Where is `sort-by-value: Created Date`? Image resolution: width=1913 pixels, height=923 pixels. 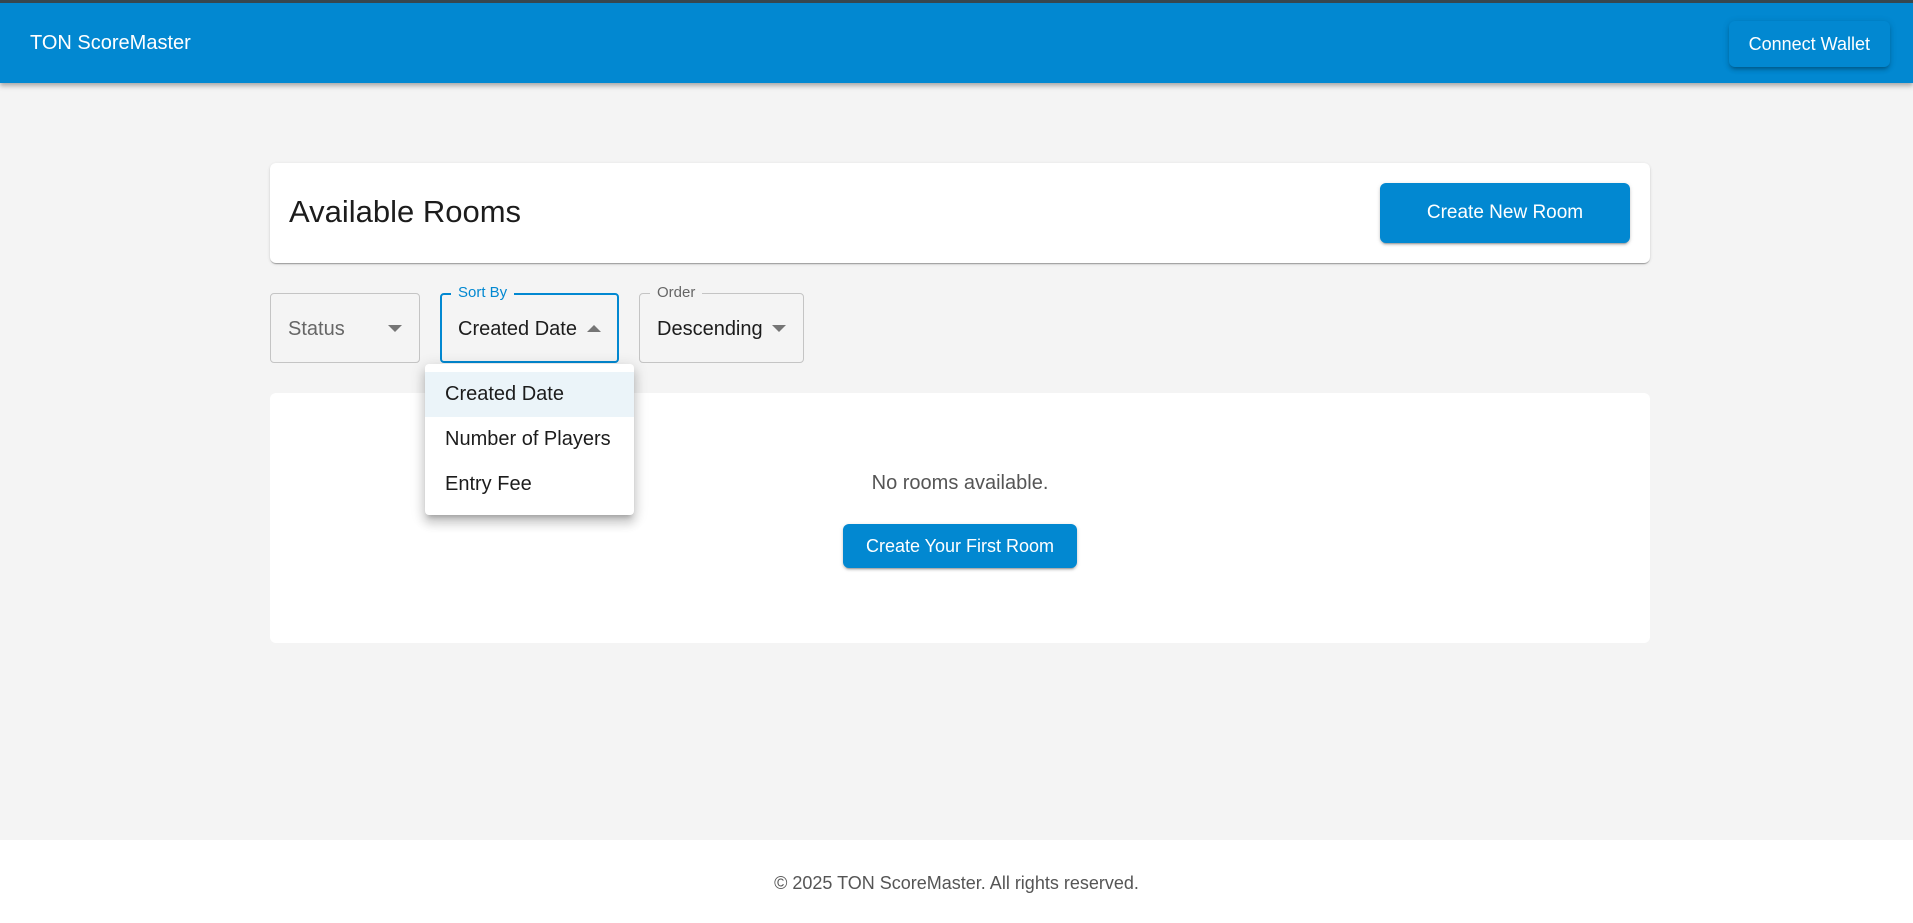
sort-by-value: Created Date is located at coordinates (517, 329).